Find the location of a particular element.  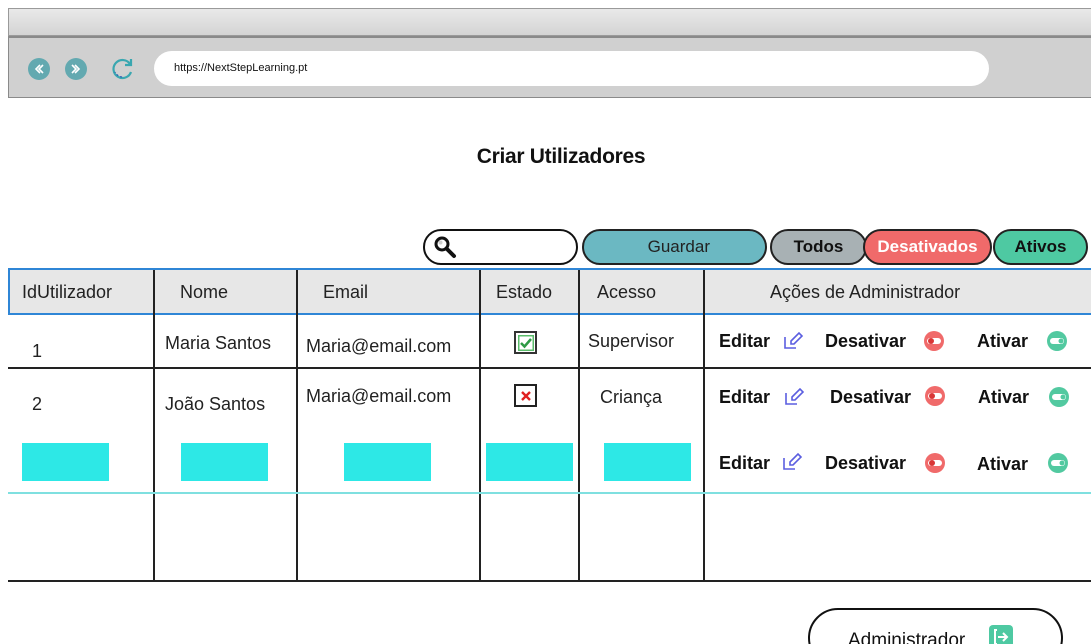

check-icon is located at coordinates (525, 342).